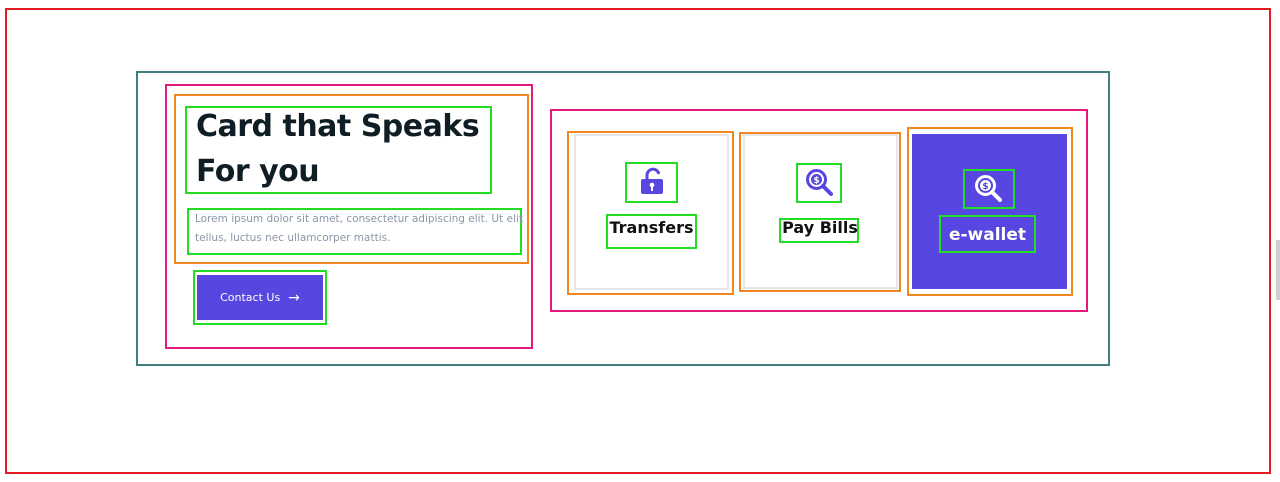 The image size is (1280, 482). I want to click on card-label-e-wallet: e-wallet, so click(987, 235).